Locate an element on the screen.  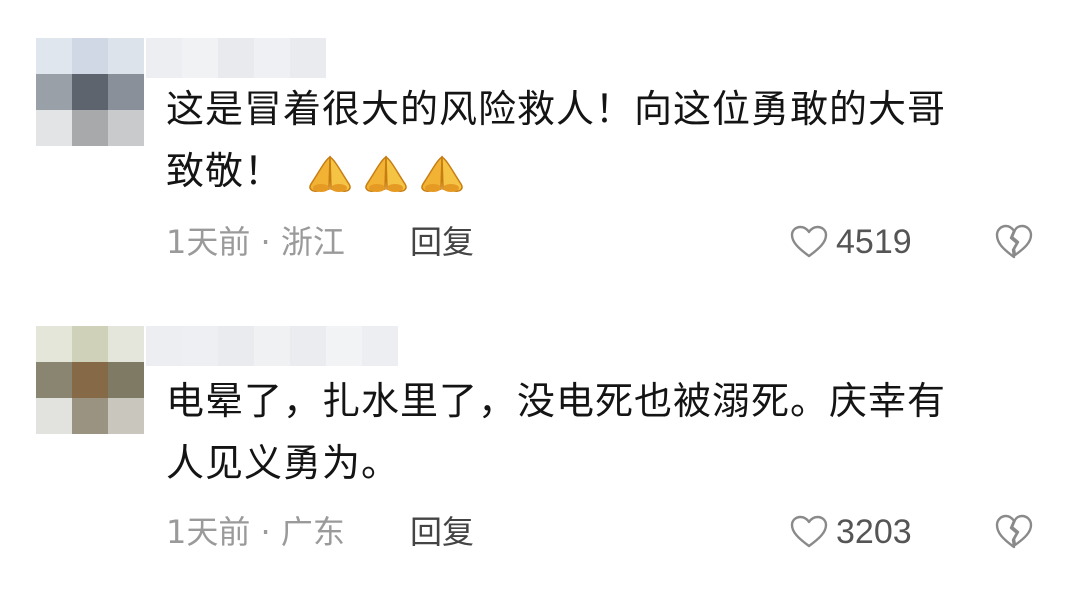
comment-text-line-end: 致敬！ is located at coordinates (225, 171).